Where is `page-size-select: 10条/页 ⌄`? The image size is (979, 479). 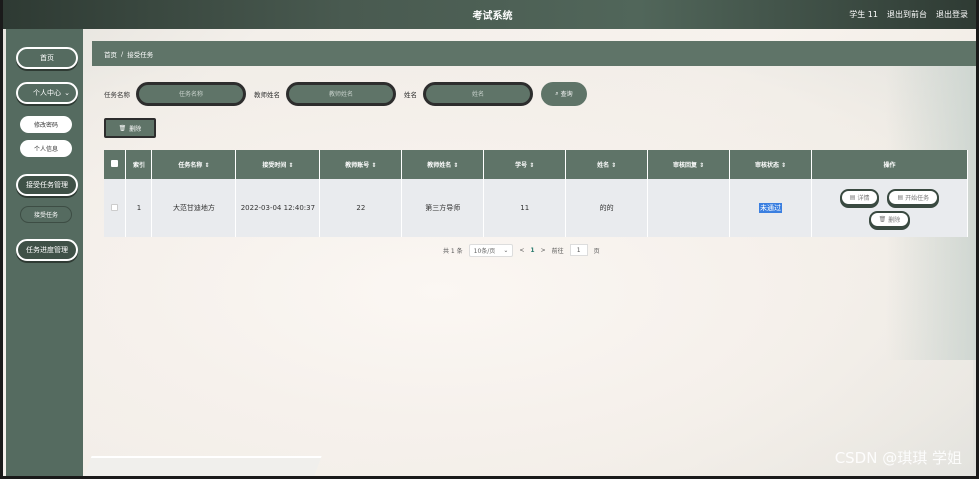
page-size-select: 10条/页 ⌄ is located at coordinates (491, 250).